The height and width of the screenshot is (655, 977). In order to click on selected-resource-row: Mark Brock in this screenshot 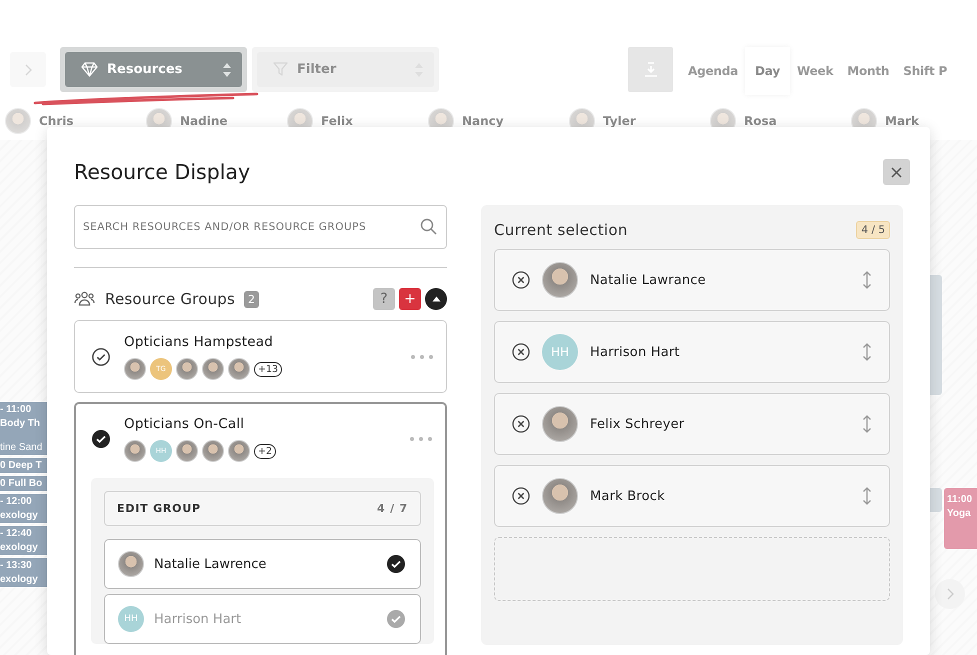, I will do `click(692, 496)`.